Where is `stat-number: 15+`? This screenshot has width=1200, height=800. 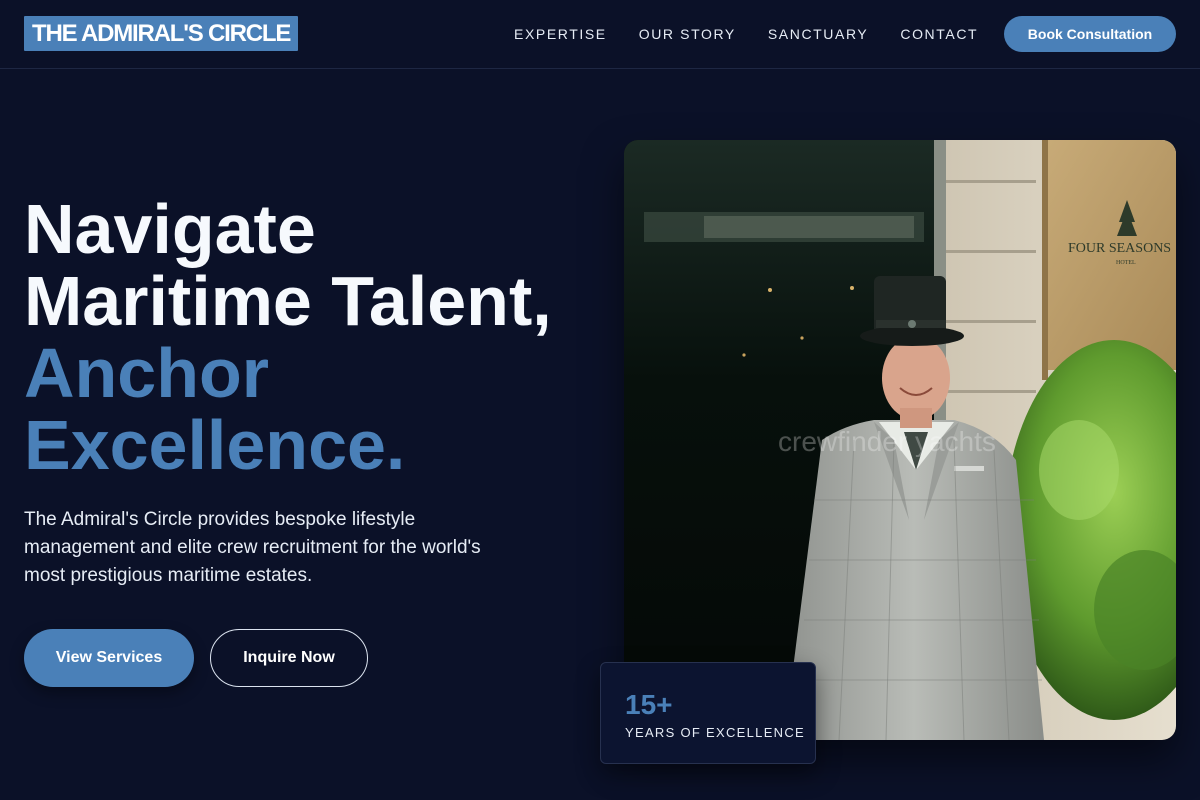 stat-number: 15+ is located at coordinates (649, 704).